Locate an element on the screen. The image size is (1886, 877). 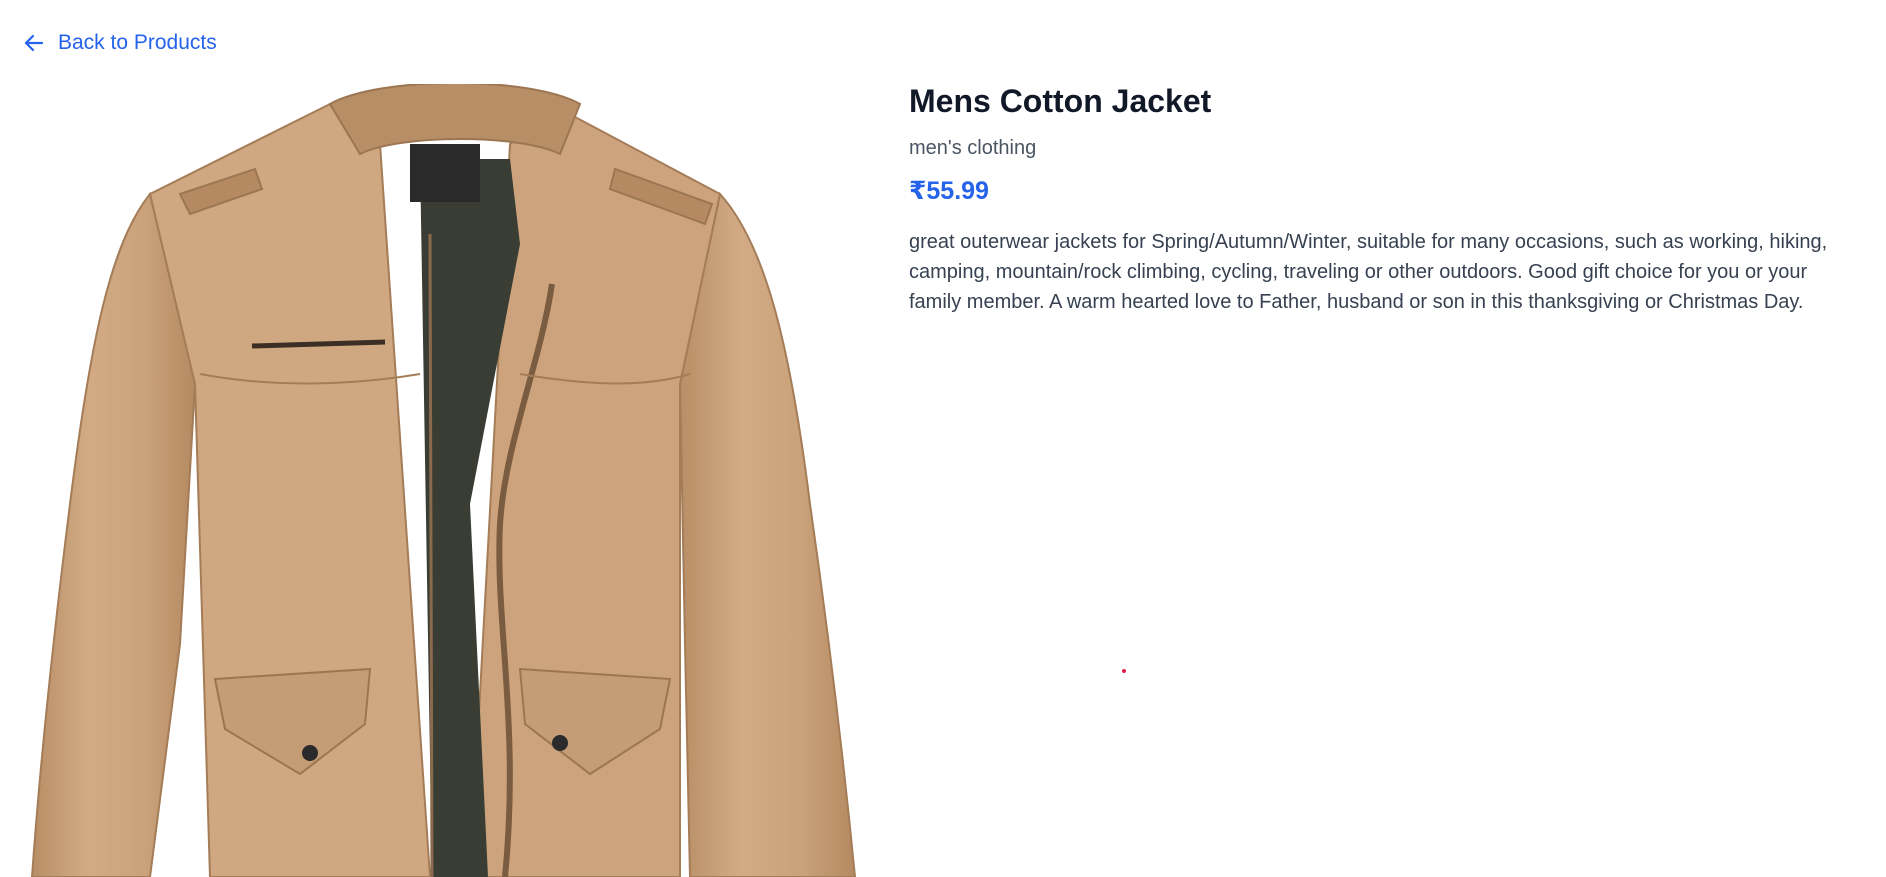
arrow-left-icon is located at coordinates (34, 43).